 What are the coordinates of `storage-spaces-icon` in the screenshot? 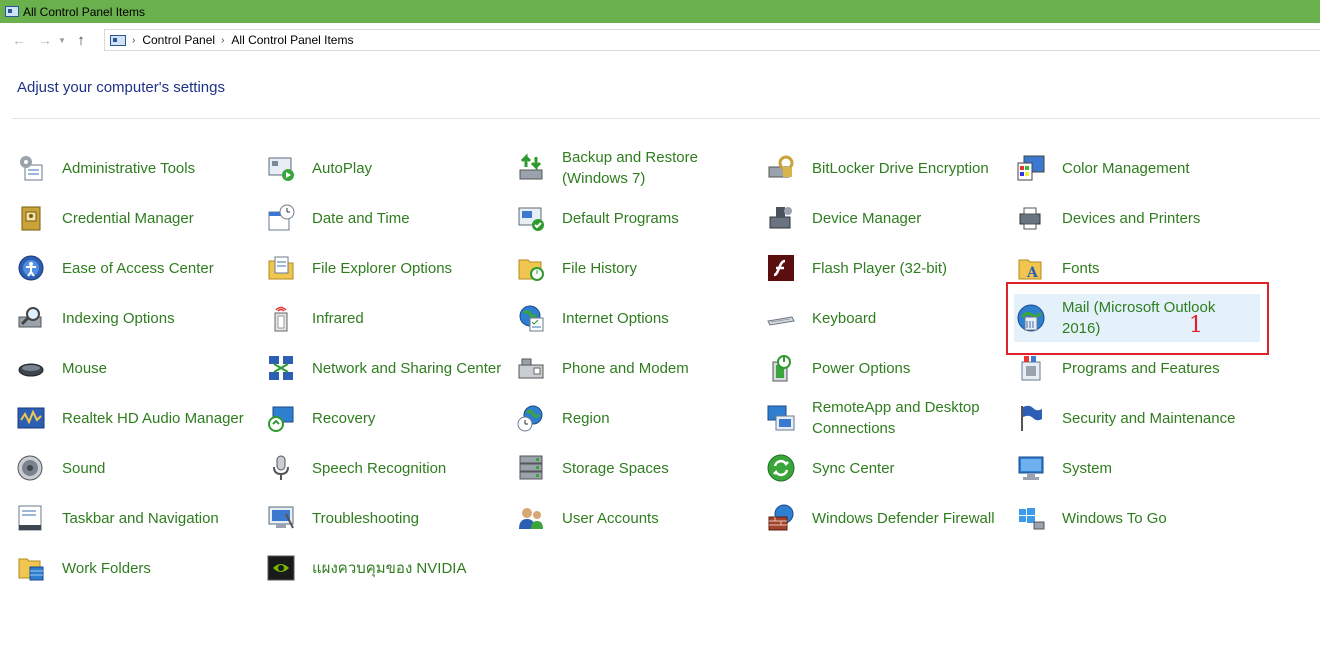 It's located at (531, 468).